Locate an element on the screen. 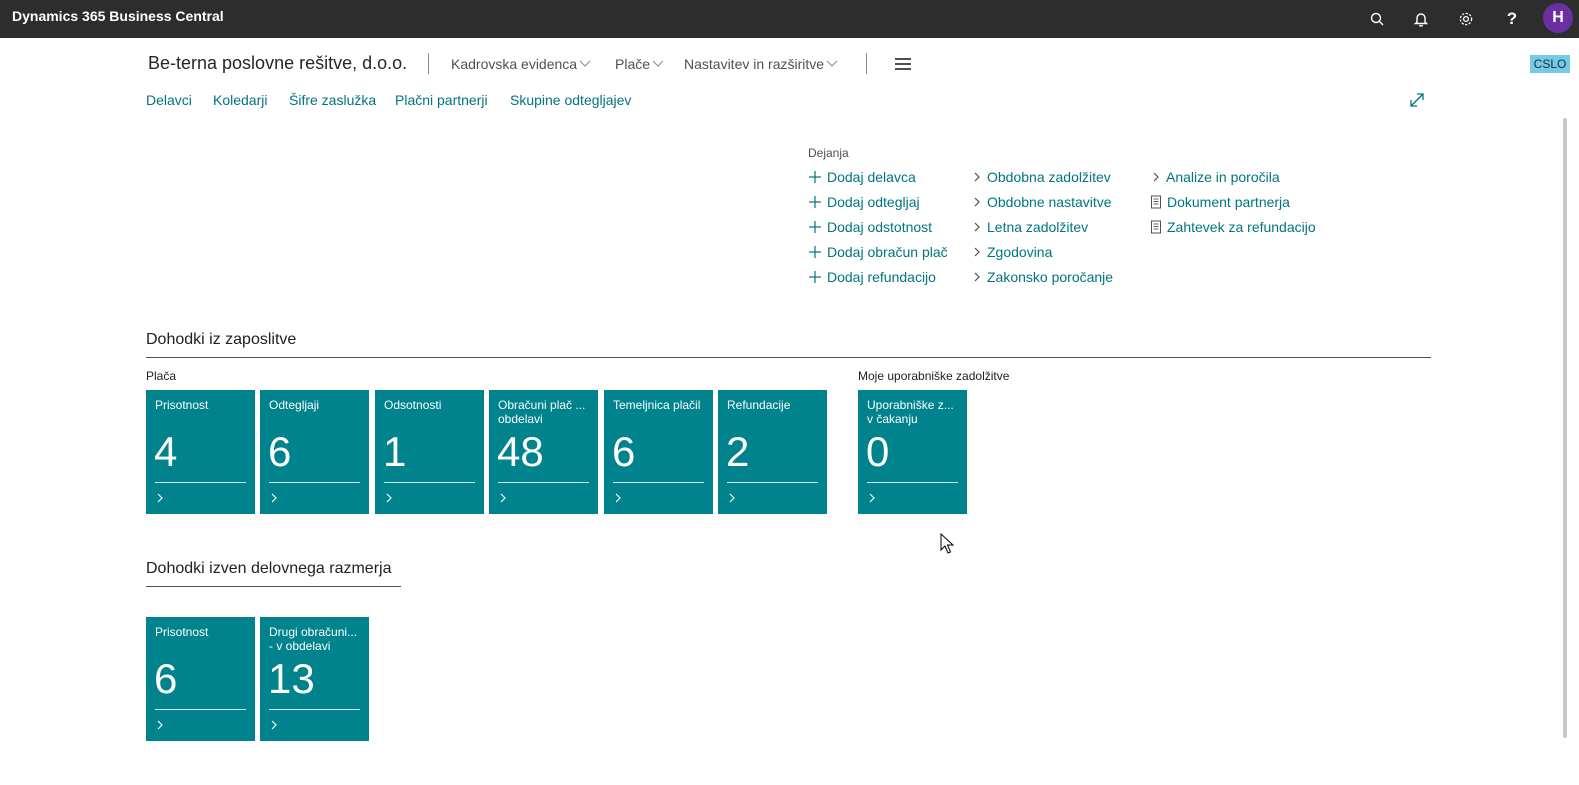 The height and width of the screenshot is (785, 1579). tile-label: Odtegljaji is located at coordinates (294, 405).